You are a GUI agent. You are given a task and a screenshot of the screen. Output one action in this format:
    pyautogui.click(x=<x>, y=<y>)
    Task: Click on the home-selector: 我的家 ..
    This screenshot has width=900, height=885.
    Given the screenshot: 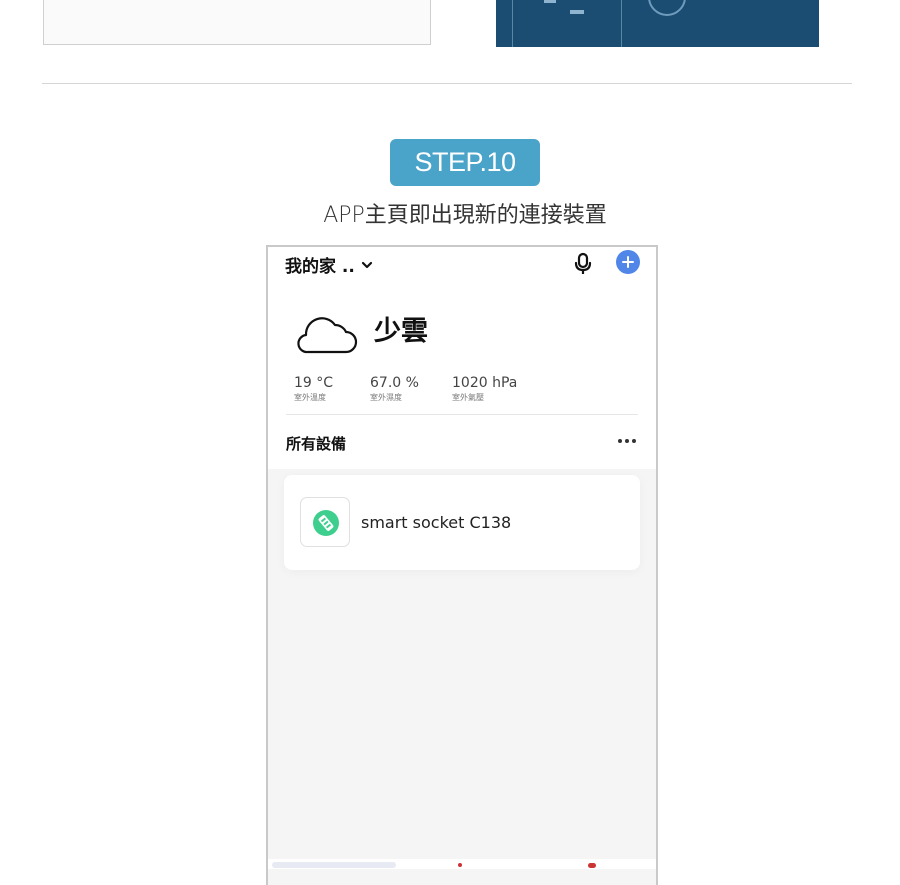 What is the action you would take?
    pyautogui.click(x=329, y=264)
    